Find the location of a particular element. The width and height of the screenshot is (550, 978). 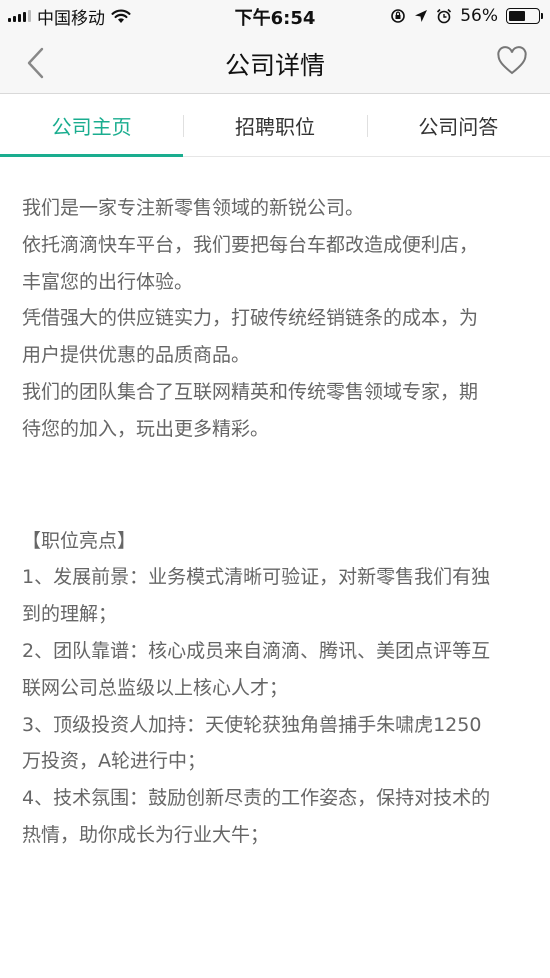

status-bar: 中国移动 下午6:54 56% is located at coordinates (275, 16).